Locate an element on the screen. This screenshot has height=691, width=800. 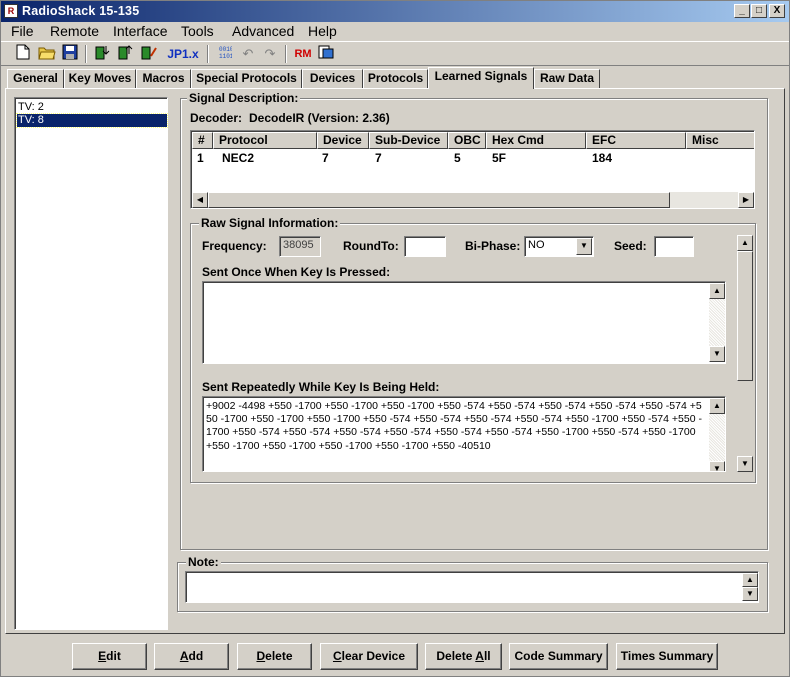
biphase-label: Bi-Phase: is located at coordinates (493, 246).